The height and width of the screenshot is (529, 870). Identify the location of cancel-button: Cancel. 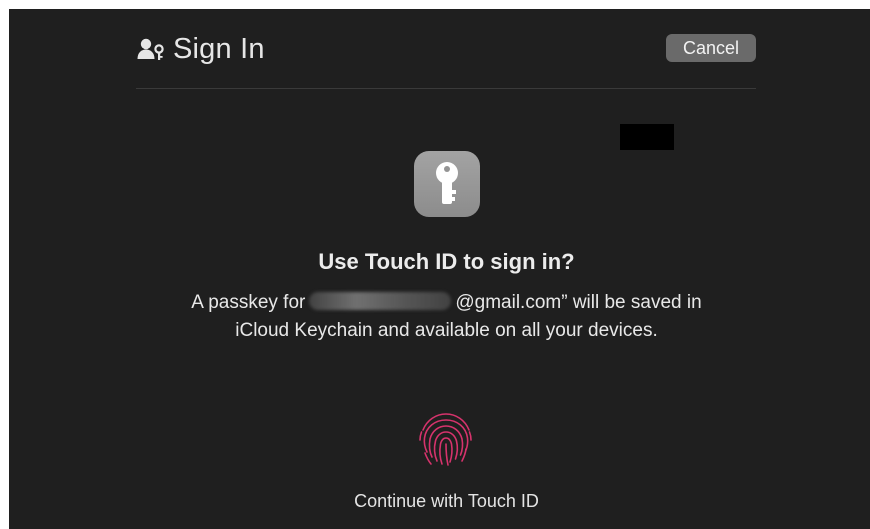
(711, 48).